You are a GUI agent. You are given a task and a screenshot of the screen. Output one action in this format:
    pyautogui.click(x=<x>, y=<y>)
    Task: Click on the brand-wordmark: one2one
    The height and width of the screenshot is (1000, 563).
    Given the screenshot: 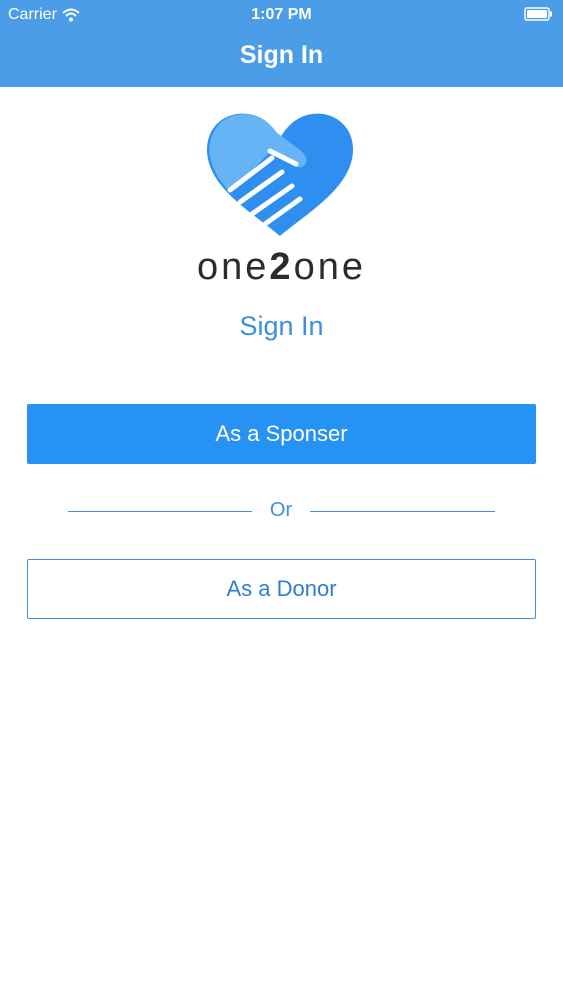 What is the action you would take?
    pyautogui.click(x=281, y=267)
    